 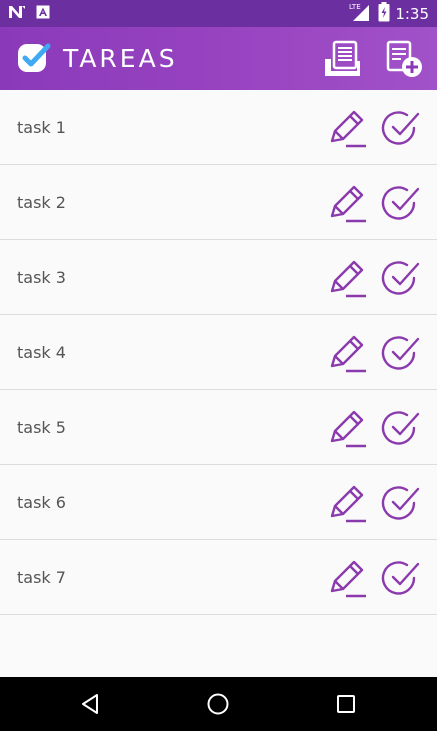 What do you see at coordinates (41, 202) in the screenshot?
I see `task-label: task 2` at bounding box center [41, 202].